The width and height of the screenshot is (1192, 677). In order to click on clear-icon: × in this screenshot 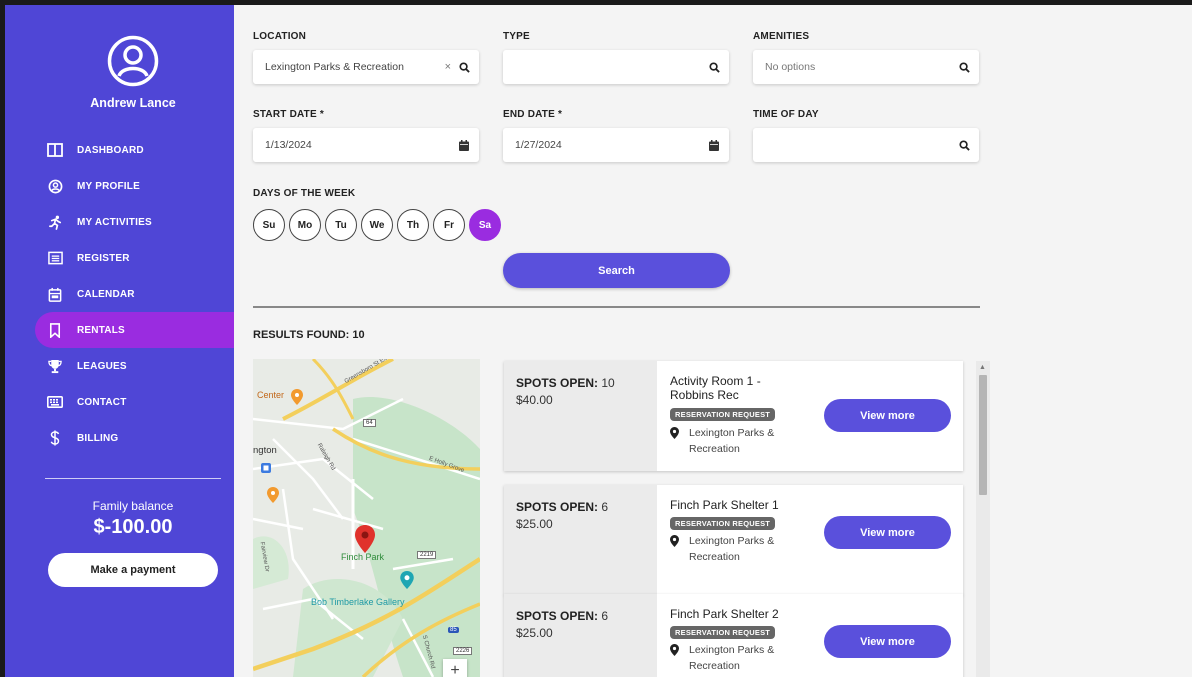, I will do `click(448, 67)`.